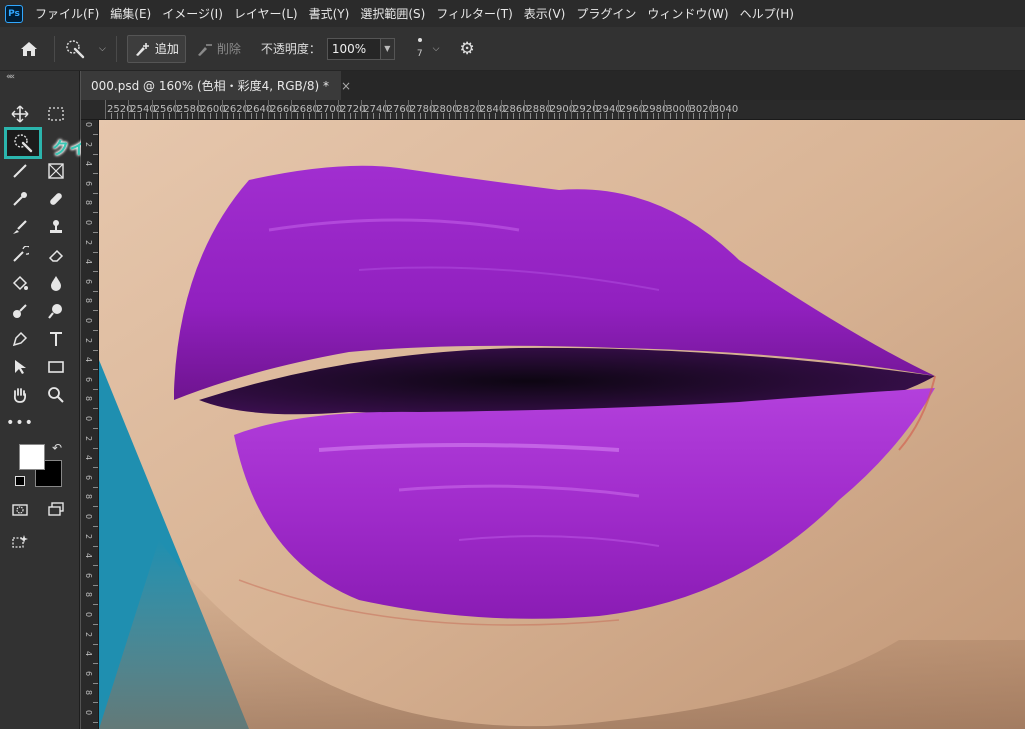  I want to click on ruler-label: 8, so click(88, 399).